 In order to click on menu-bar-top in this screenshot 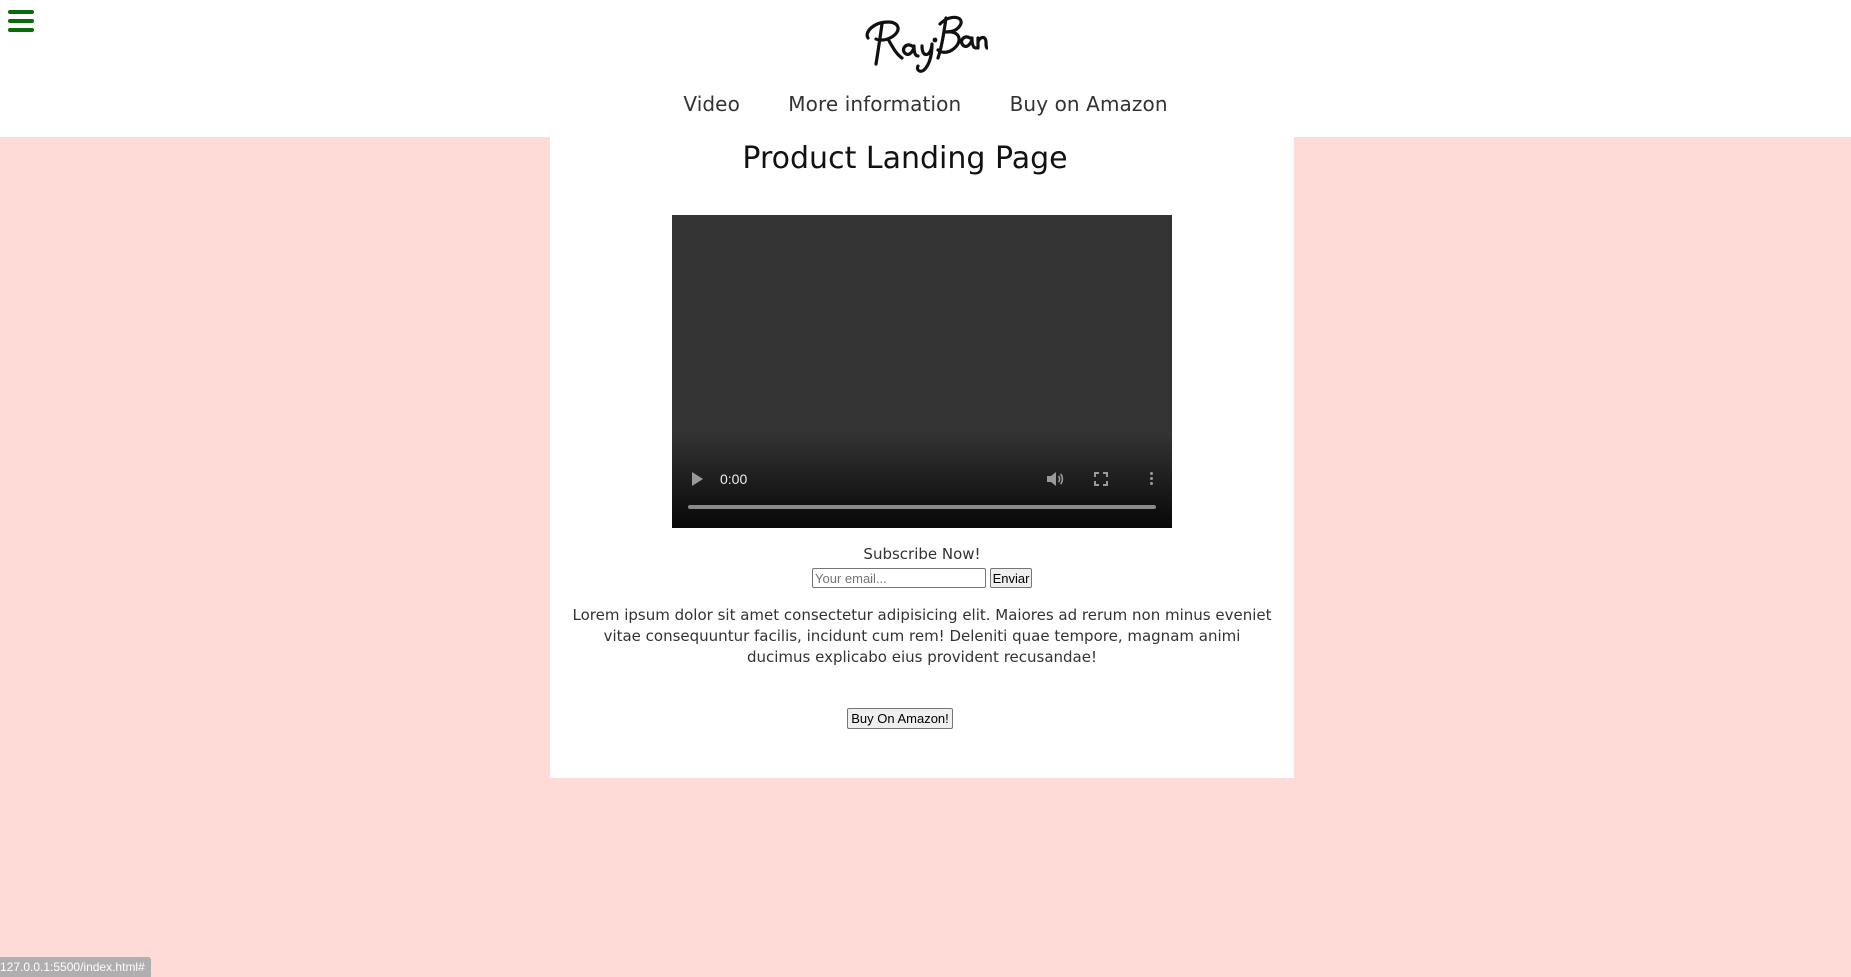, I will do `click(21, 12)`.